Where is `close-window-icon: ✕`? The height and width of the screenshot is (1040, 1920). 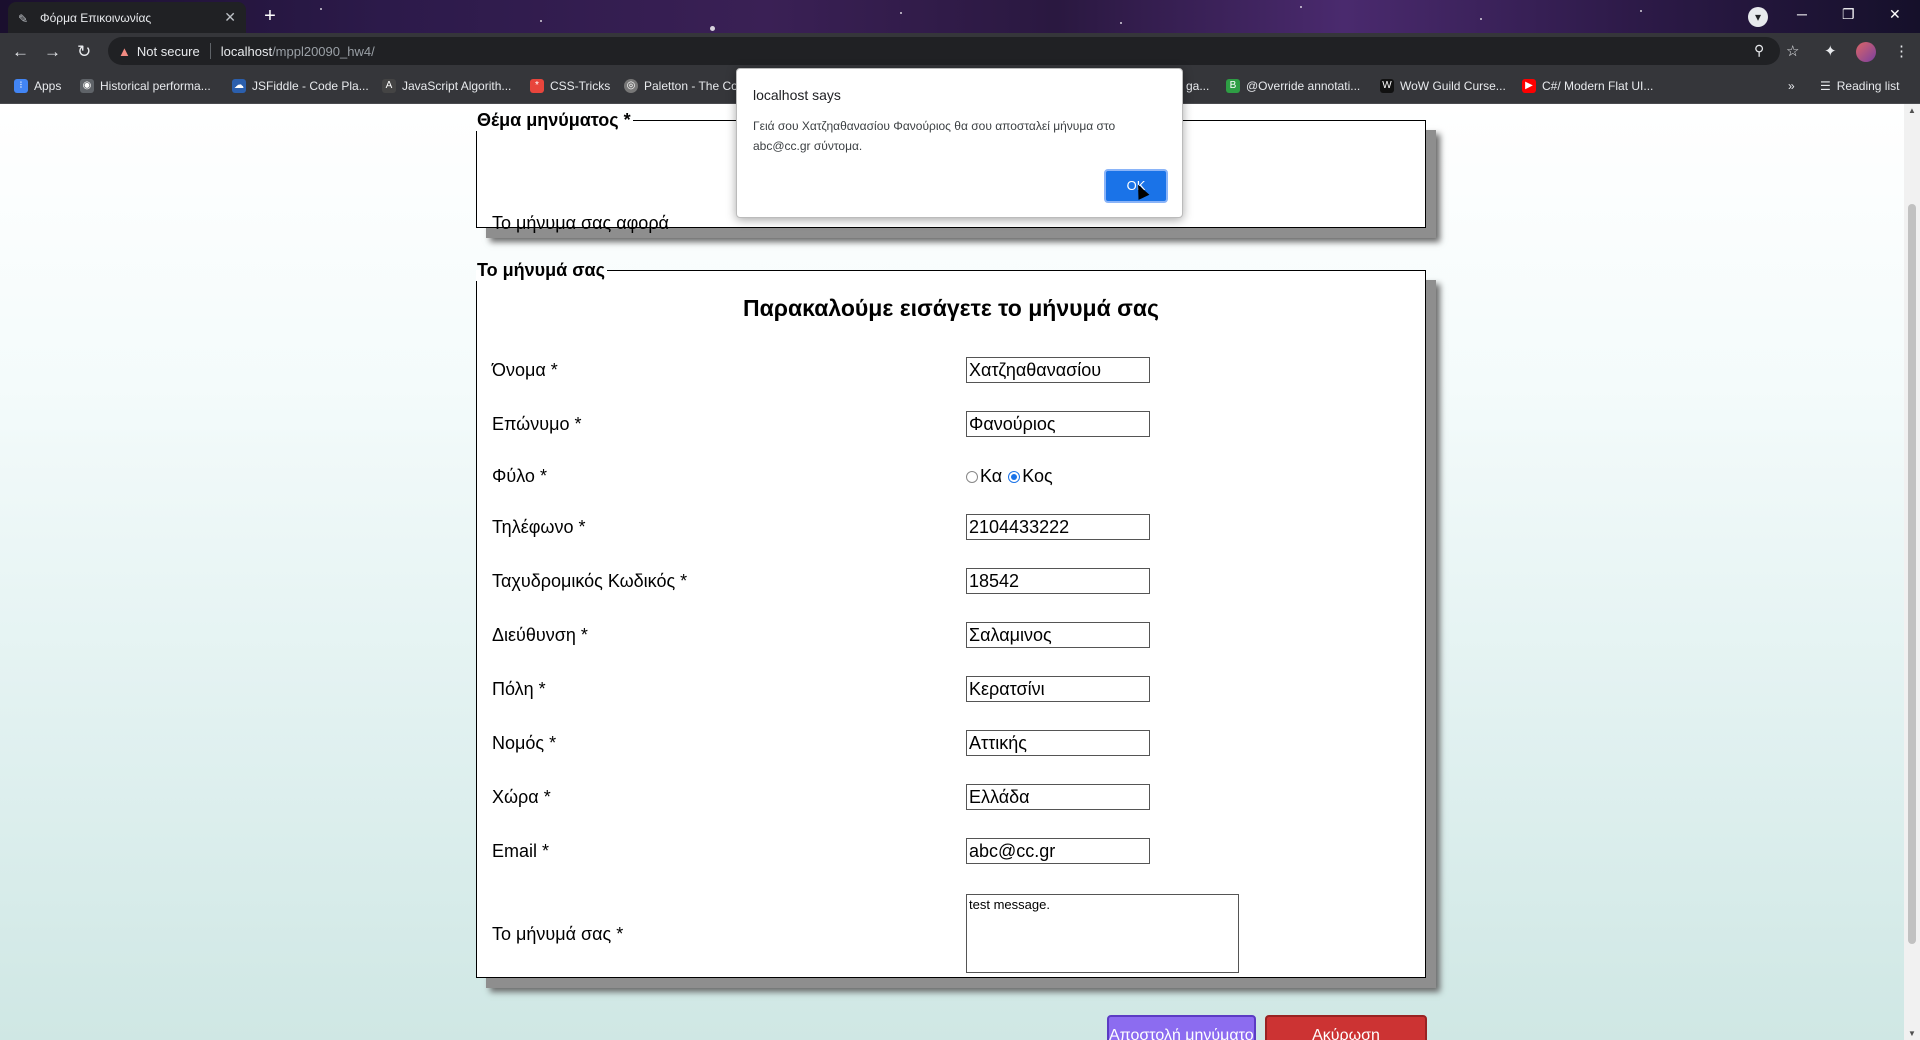 close-window-icon: ✕ is located at coordinates (1895, 14).